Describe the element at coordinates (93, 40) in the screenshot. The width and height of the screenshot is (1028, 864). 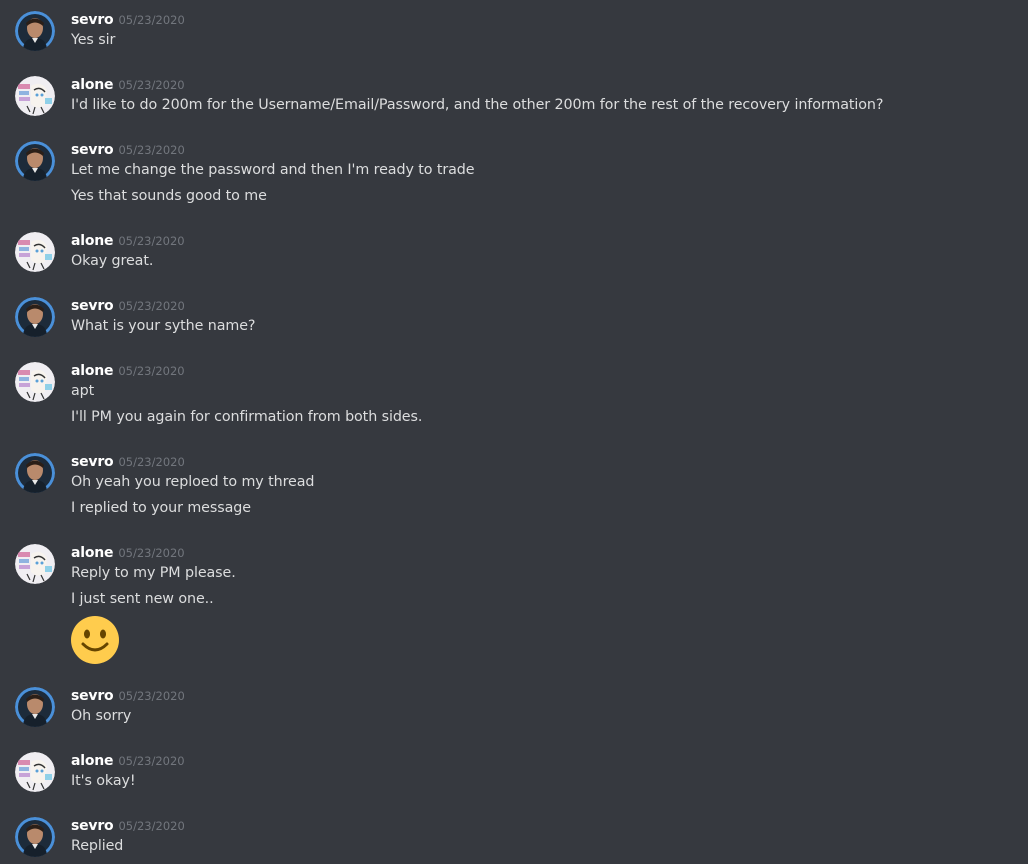
I see `message-text: Yes sir` at that location.